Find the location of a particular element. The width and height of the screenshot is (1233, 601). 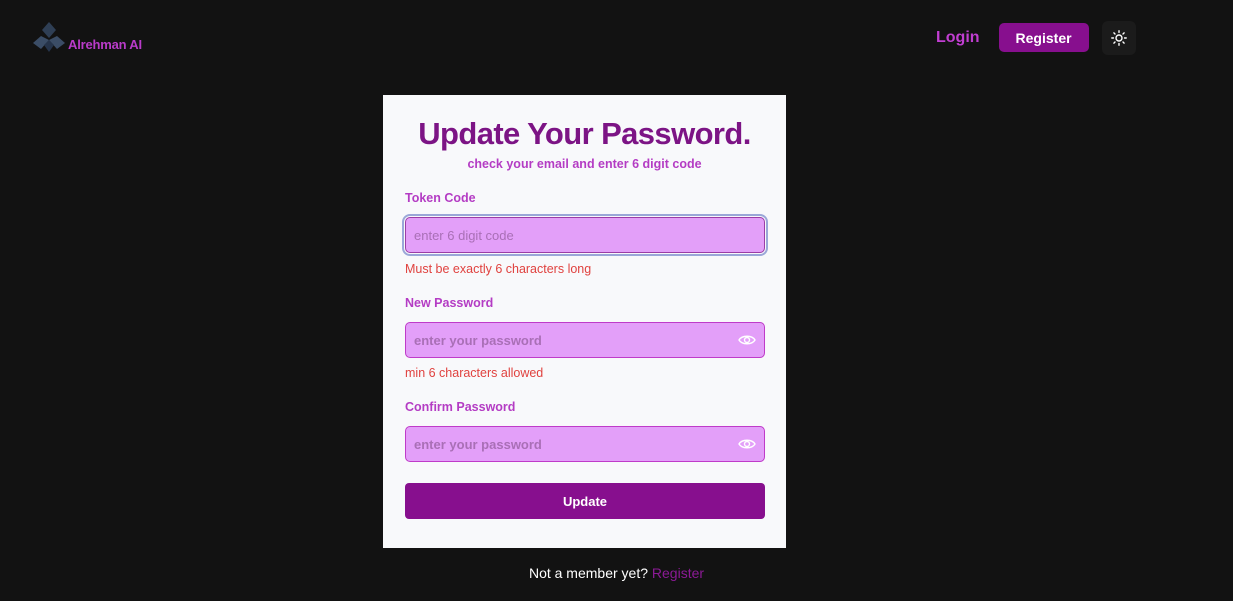

token-code-field is located at coordinates (585, 235).